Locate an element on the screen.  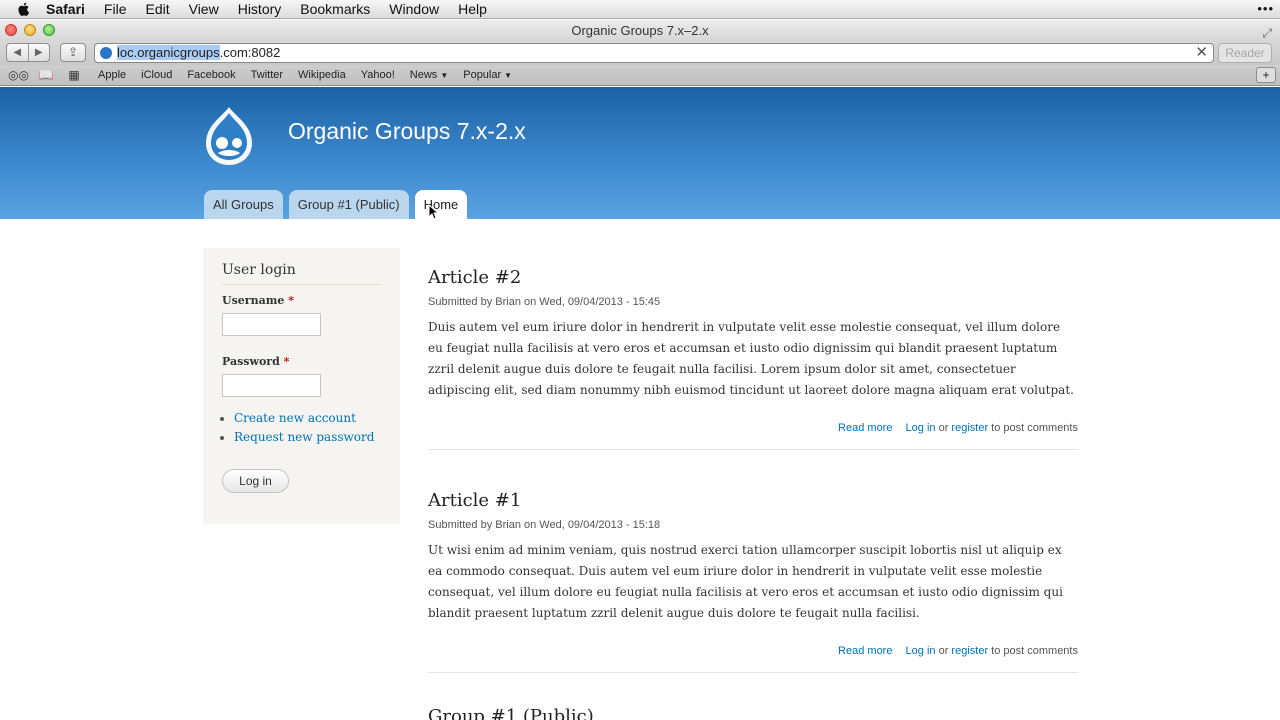
log-in-button: Log in is located at coordinates (255, 481).